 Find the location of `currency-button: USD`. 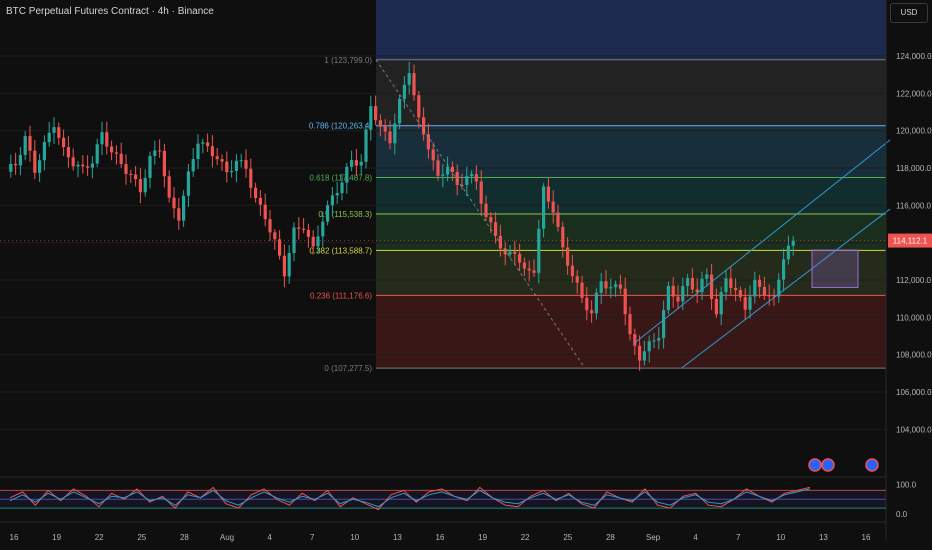

currency-button: USD is located at coordinates (909, 13).